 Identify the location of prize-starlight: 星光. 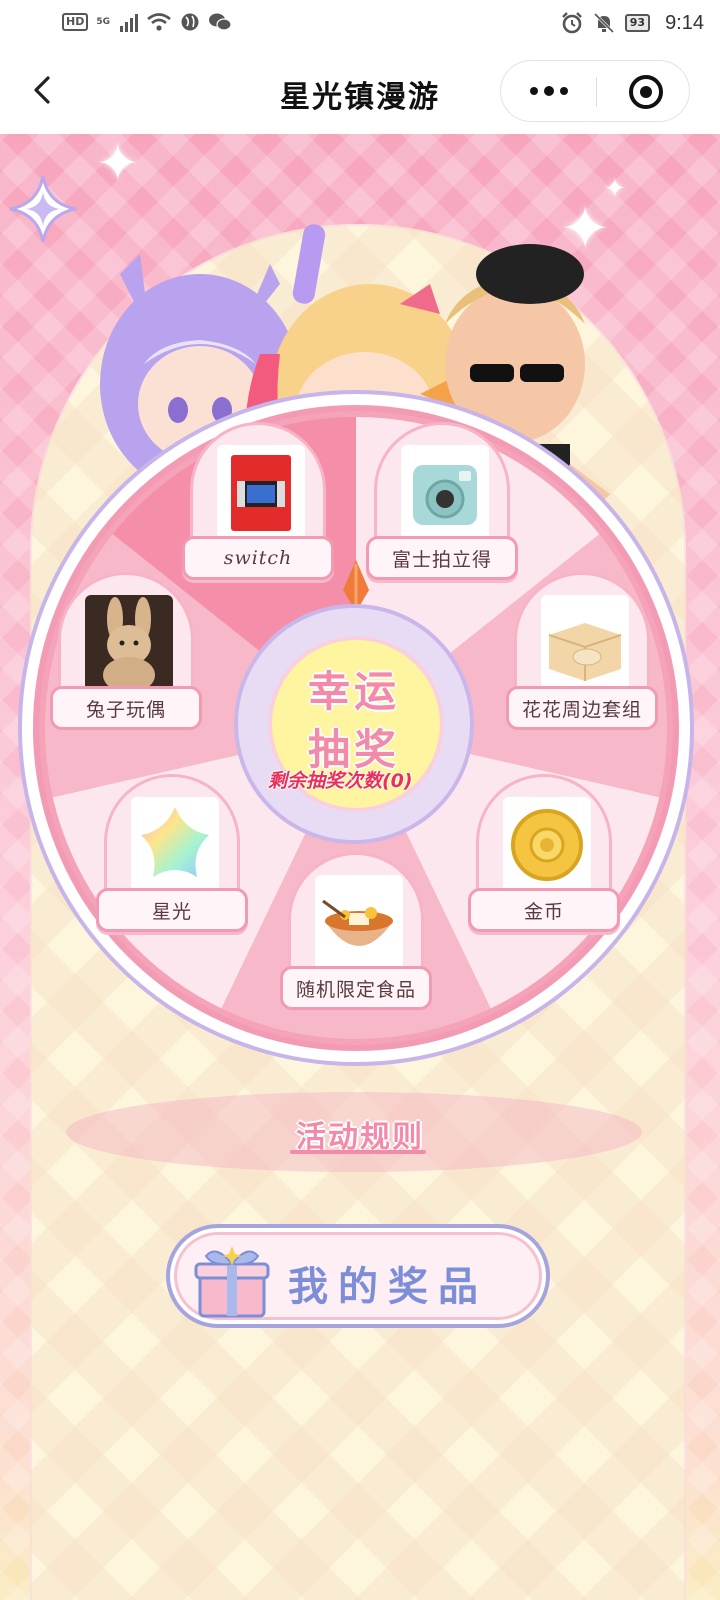
(172, 853).